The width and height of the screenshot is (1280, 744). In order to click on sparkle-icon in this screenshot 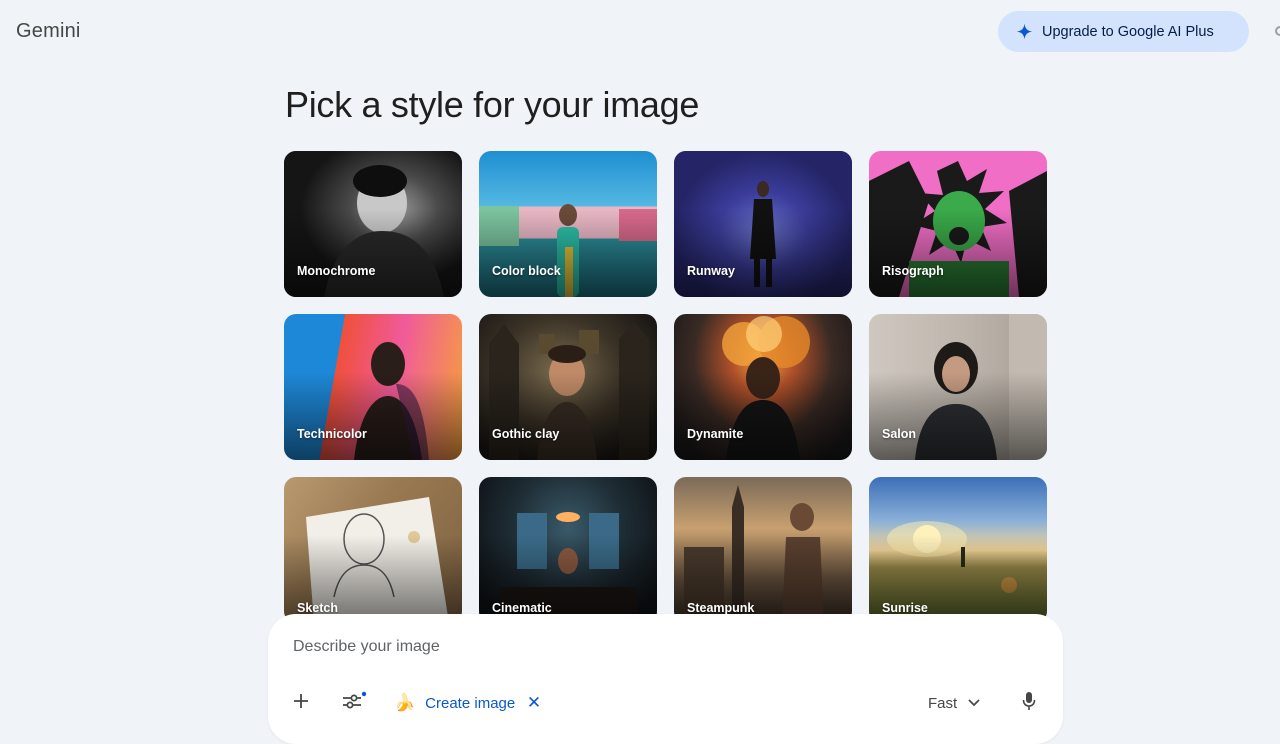, I will do `click(1024, 31)`.